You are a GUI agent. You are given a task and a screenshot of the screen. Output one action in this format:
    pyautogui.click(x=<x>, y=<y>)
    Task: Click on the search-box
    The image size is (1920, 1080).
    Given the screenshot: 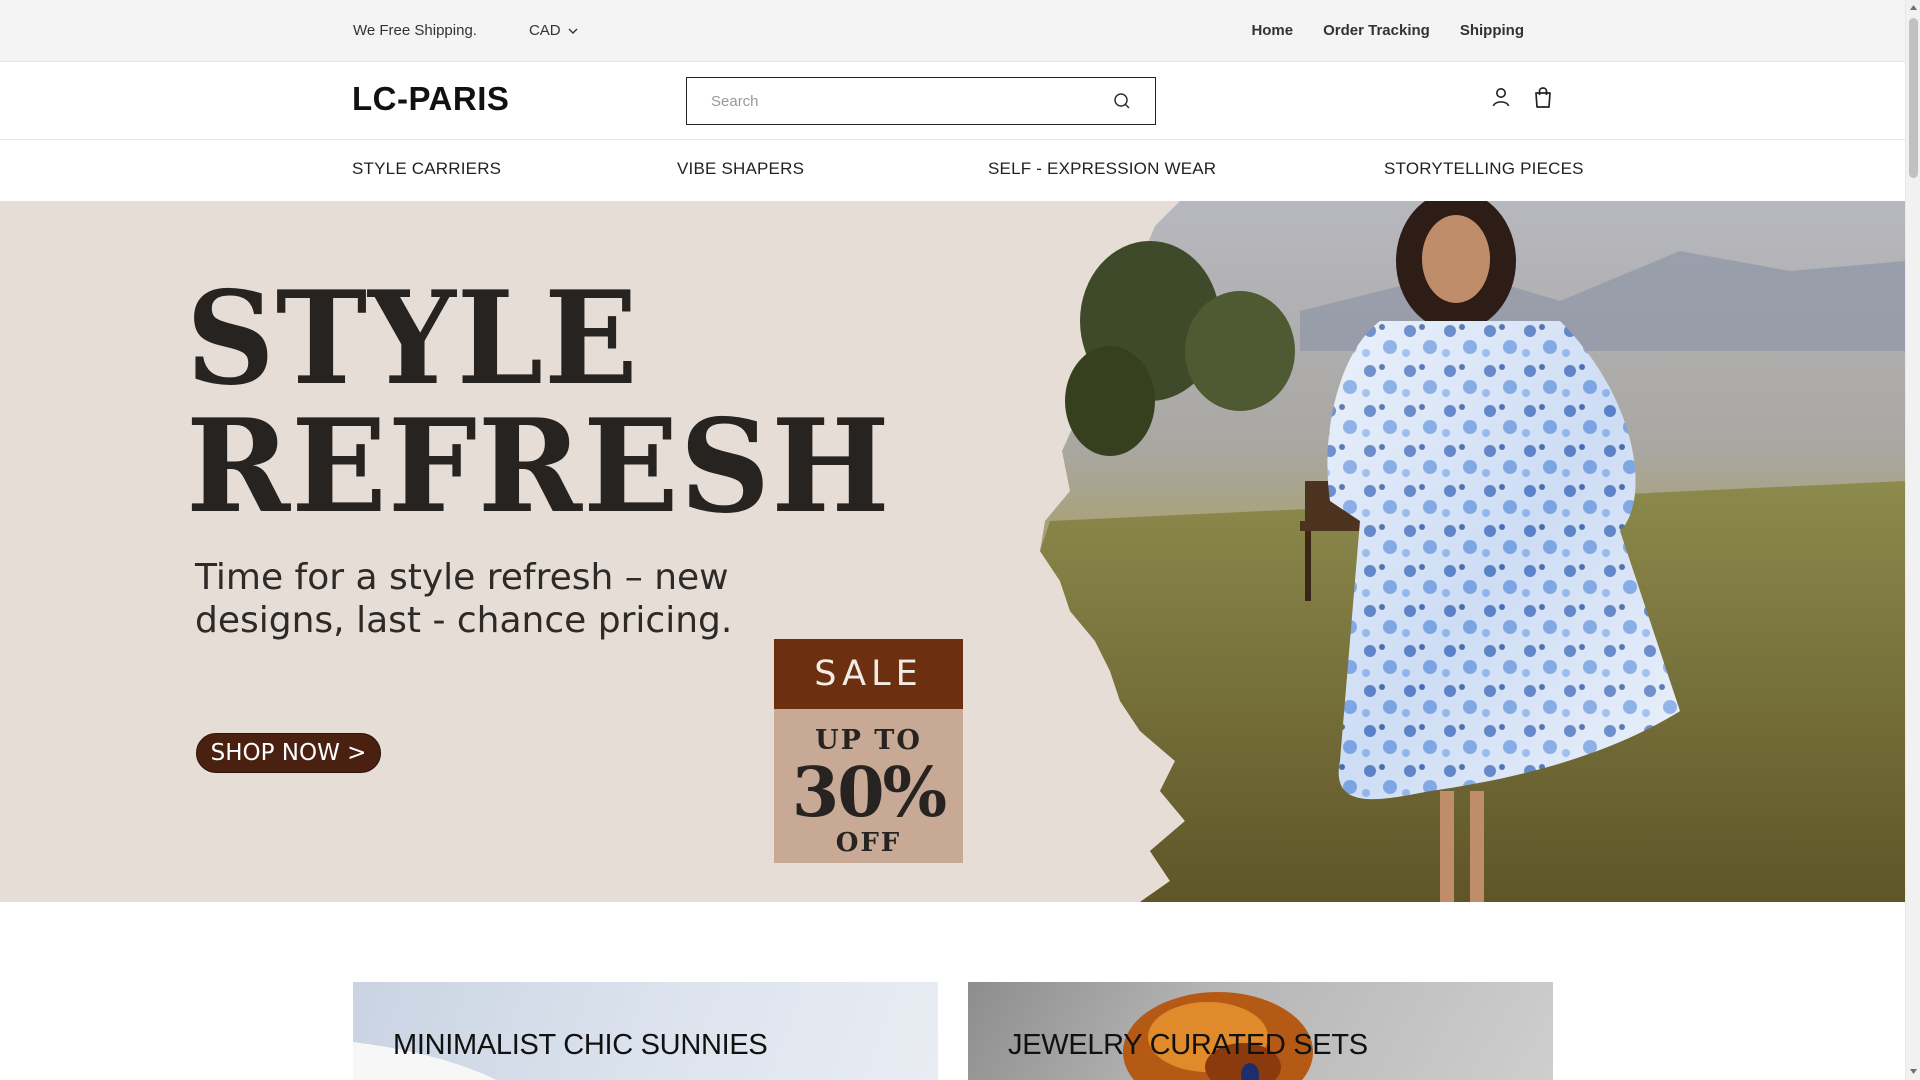 What is the action you would take?
    pyautogui.click(x=921, y=101)
    